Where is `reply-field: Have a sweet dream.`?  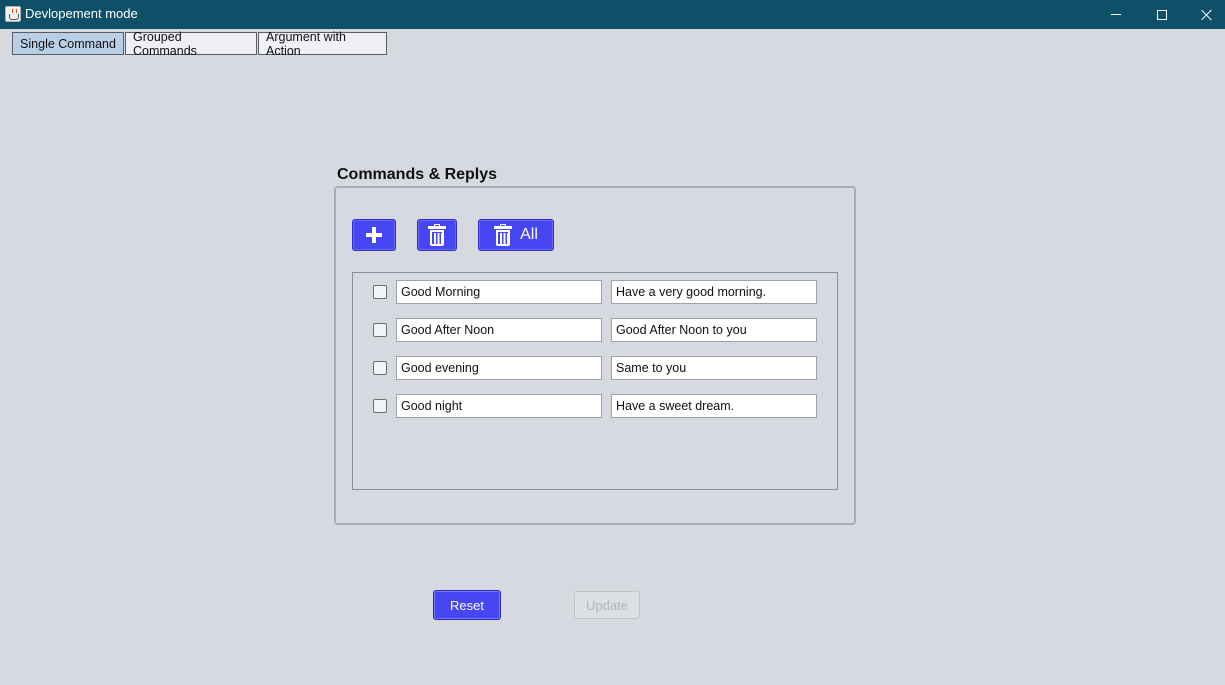
reply-field: Have a sweet dream. is located at coordinates (714, 406).